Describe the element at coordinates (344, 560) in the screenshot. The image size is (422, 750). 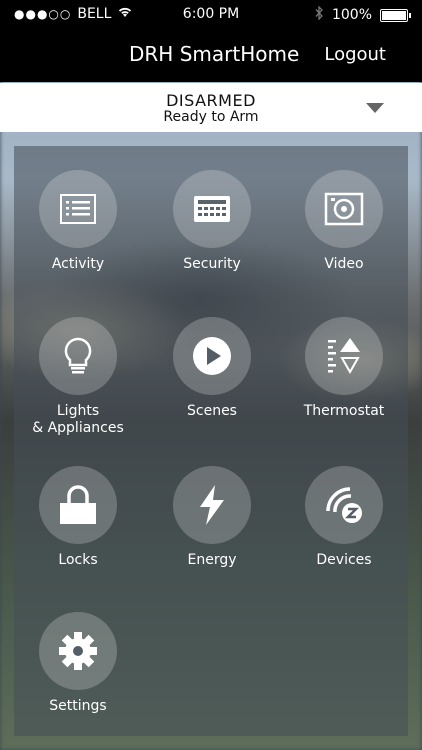
I see `tile-label-devices: Devices` at that location.